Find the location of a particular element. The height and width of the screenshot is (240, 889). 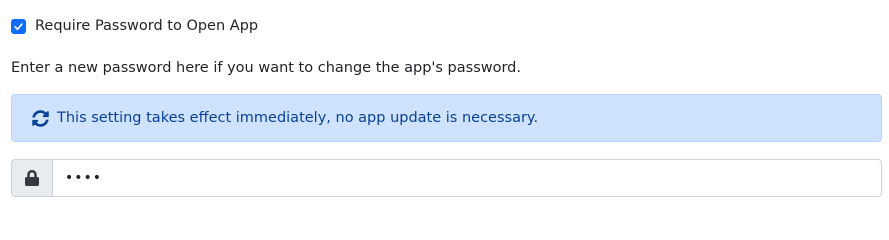

require-password-label: Require Password to Open App is located at coordinates (146, 26).